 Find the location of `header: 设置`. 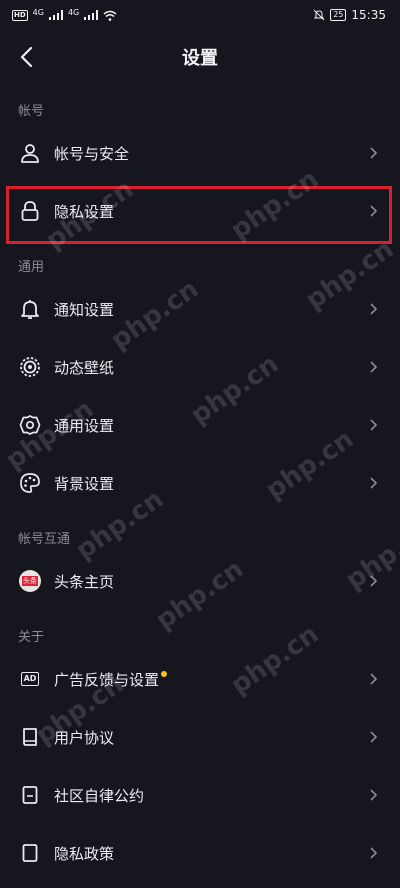

header: 设置 is located at coordinates (200, 57).